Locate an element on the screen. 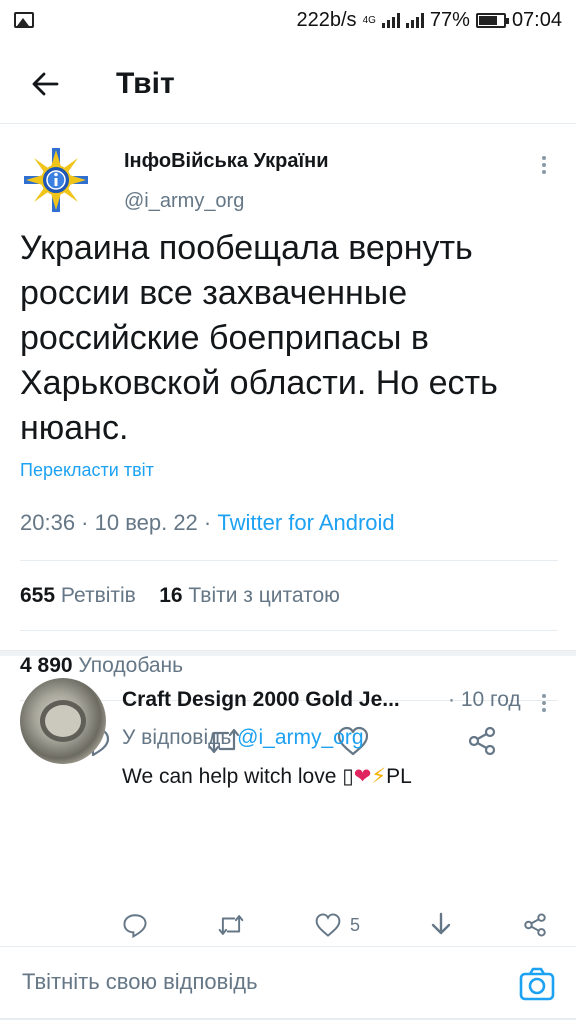  battery-icon is located at coordinates (492, 20).